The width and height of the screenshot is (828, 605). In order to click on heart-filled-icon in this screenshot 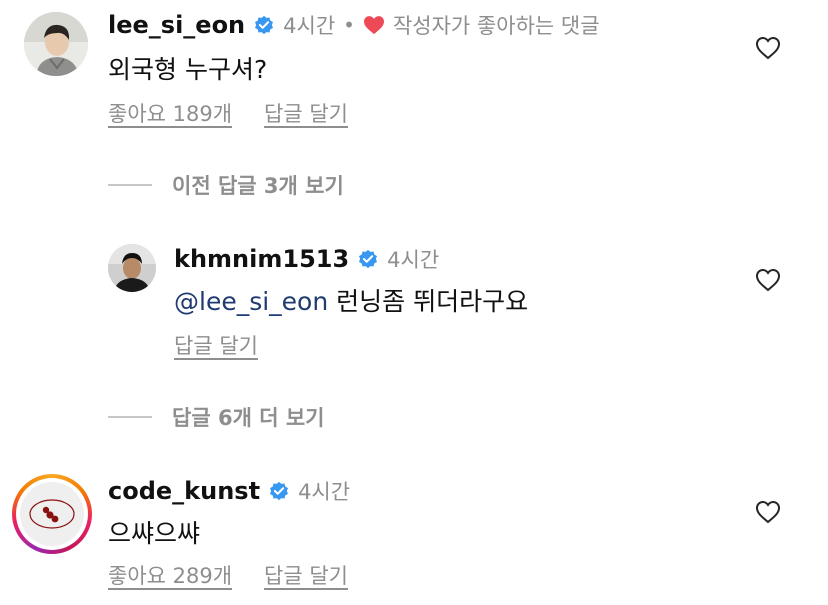, I will do `click(374, 25)`.